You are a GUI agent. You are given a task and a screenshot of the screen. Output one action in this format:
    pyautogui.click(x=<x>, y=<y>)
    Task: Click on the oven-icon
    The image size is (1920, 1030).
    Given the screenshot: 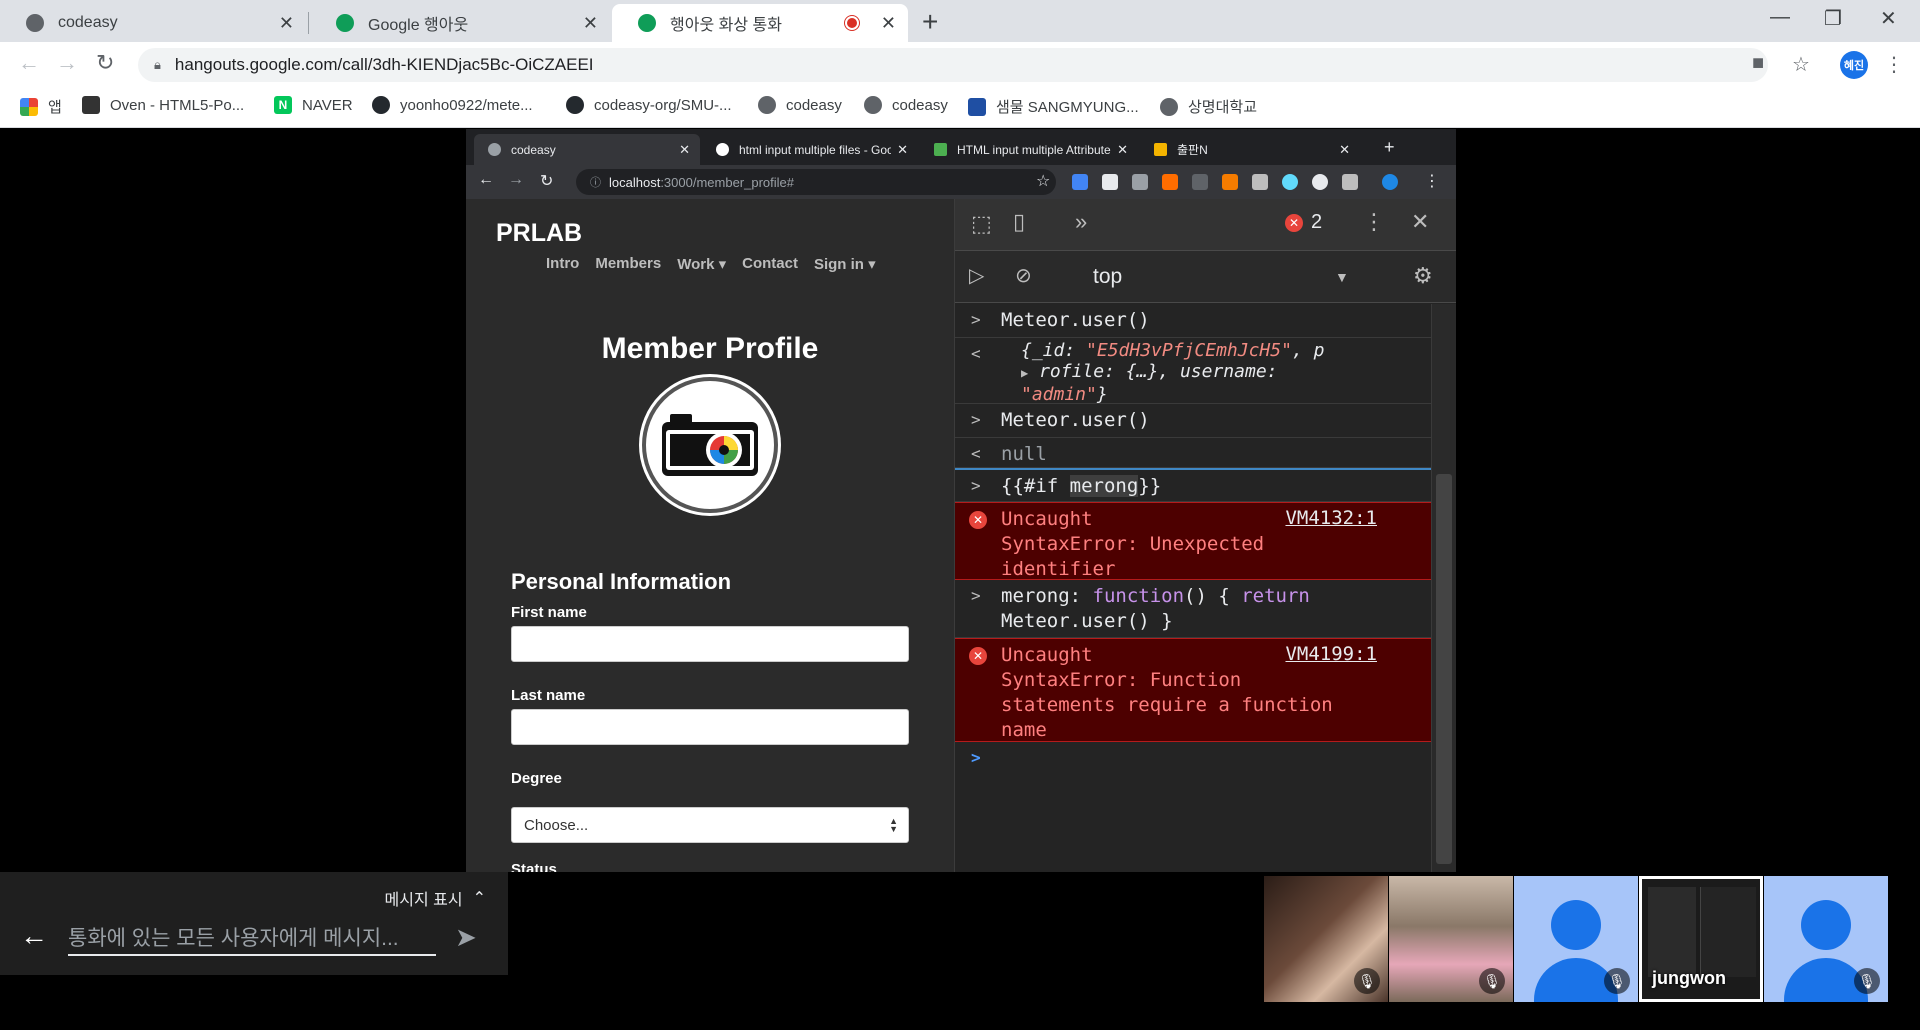 What is the action you would take?
    pyautogui.click(x=91, y=105)
    